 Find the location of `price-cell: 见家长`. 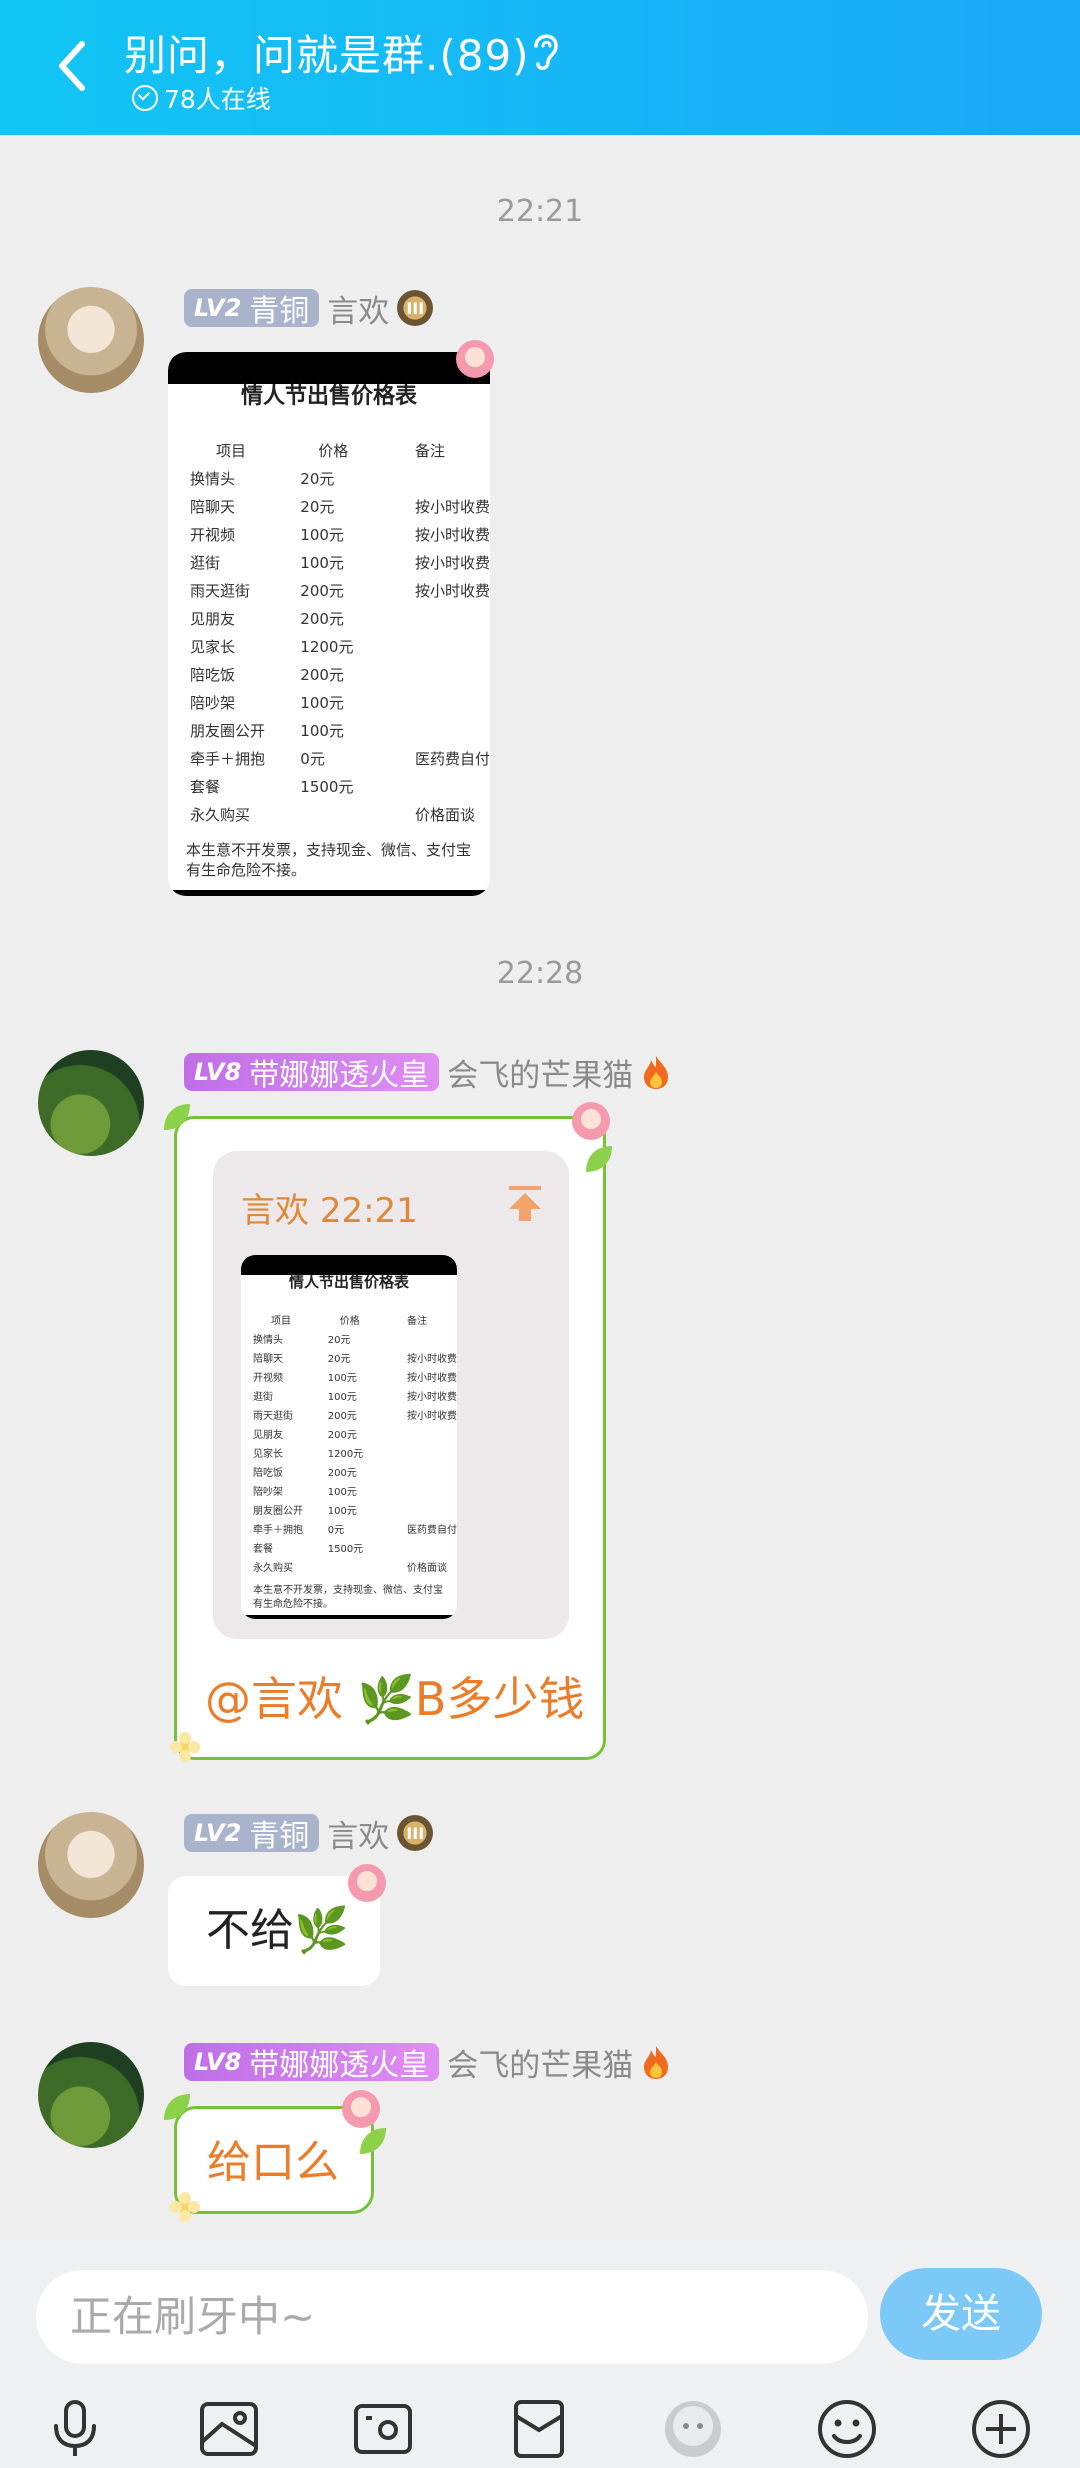

price-cell: 见家长 is located at coordinates (213, 646).